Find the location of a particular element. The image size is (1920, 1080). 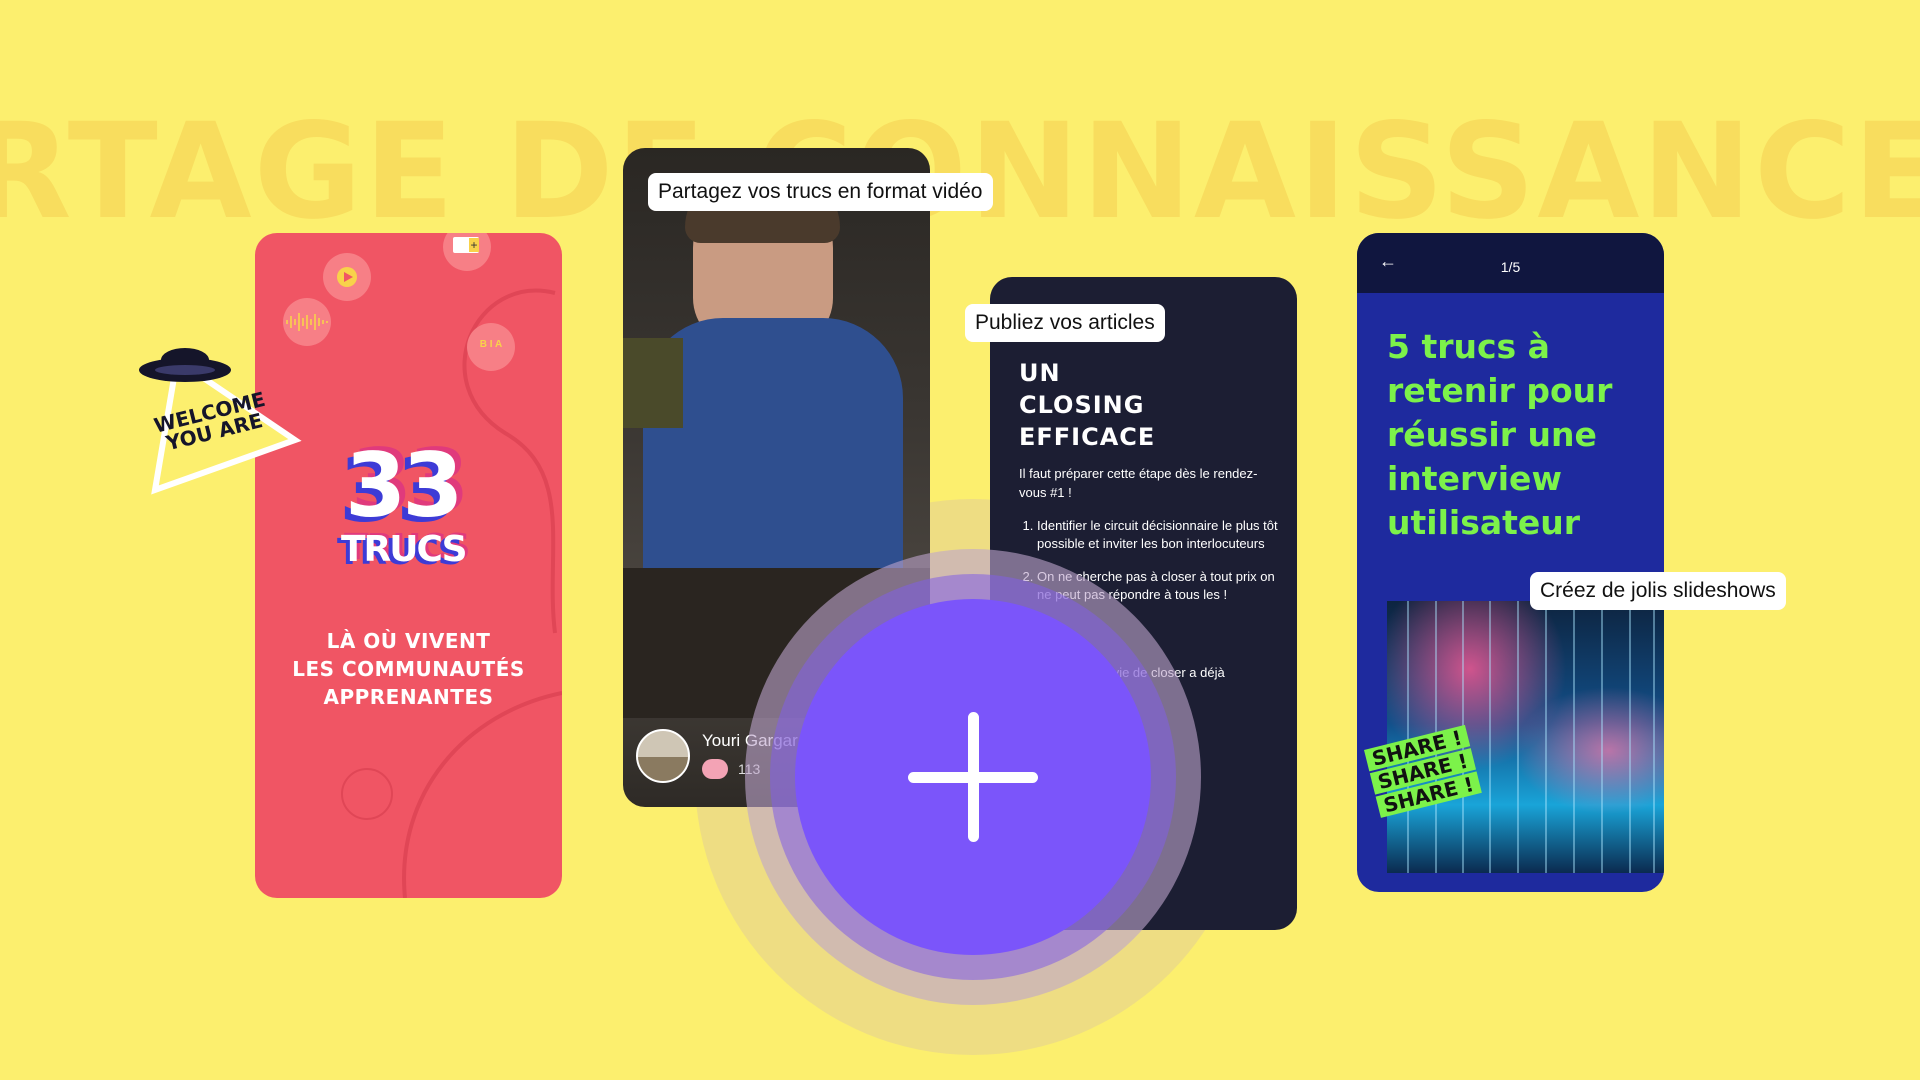

text-format-bubble: B I A is located at coordinates (491, 347).